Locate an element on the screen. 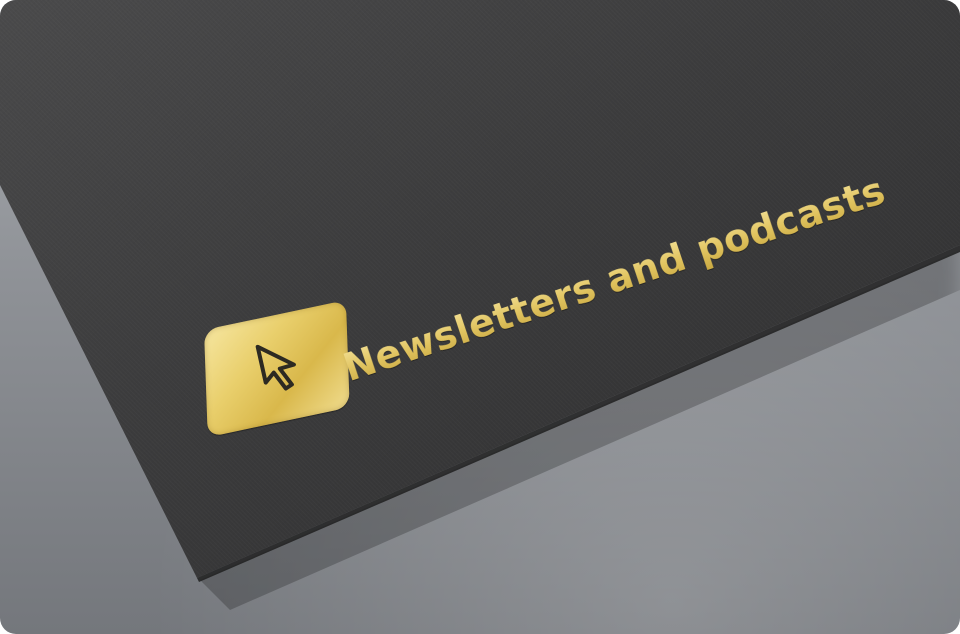 This screenshot has width=960, height=634. logo-badge is located at coordinates (277, 369).